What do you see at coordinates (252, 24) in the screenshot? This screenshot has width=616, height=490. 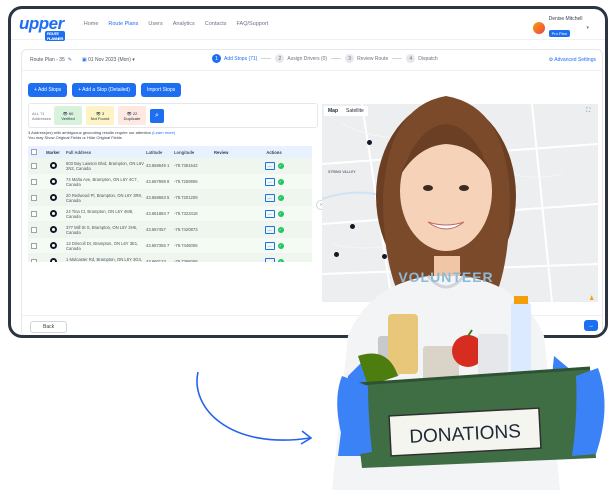 I see `nav-item-faq-support: FAQ/Support` at bounding box center [252, 24].